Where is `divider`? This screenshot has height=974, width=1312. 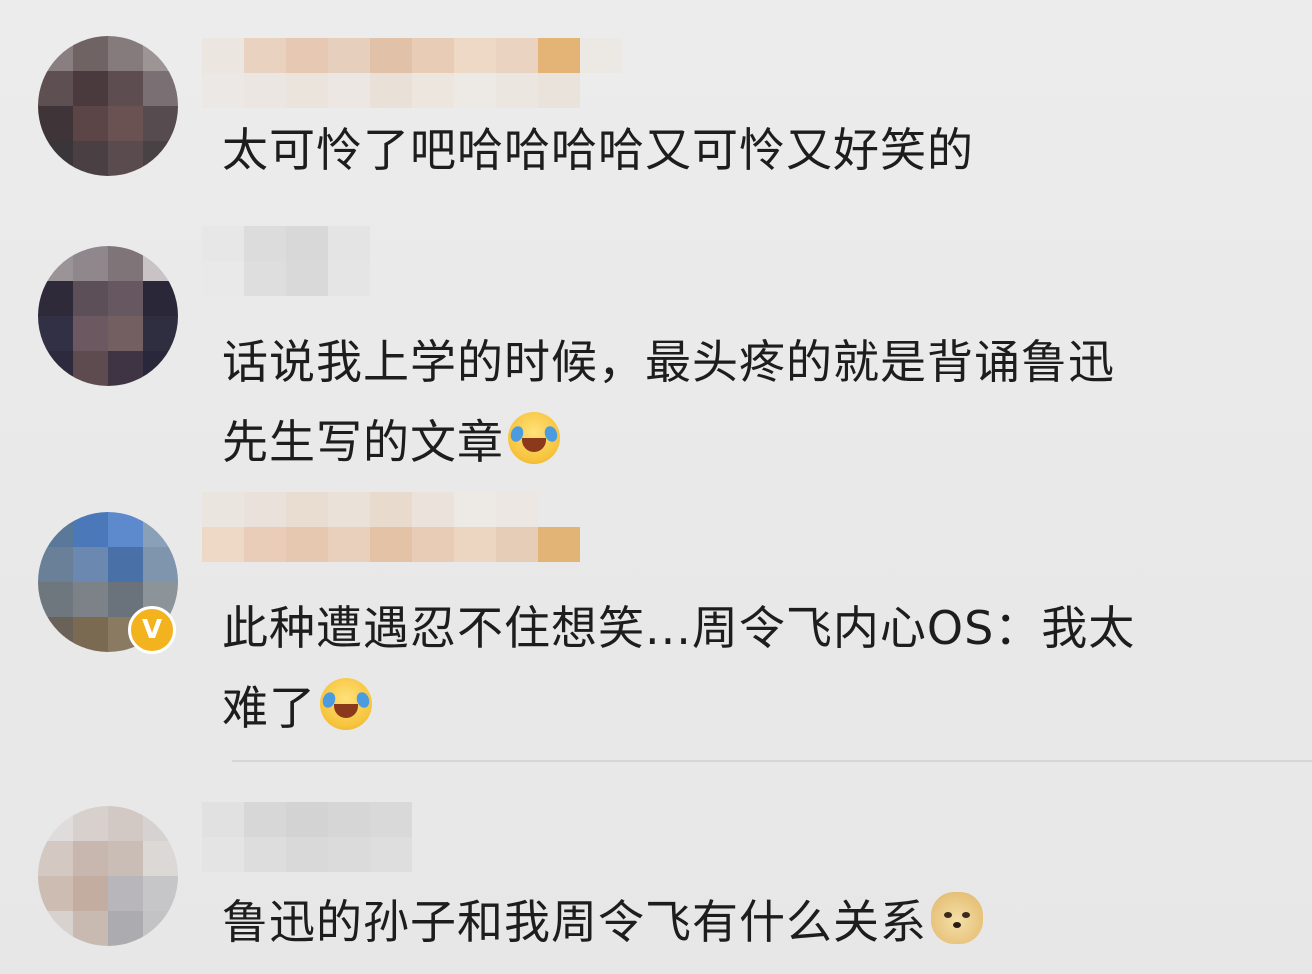 divider is located at coordinates (772, 761).